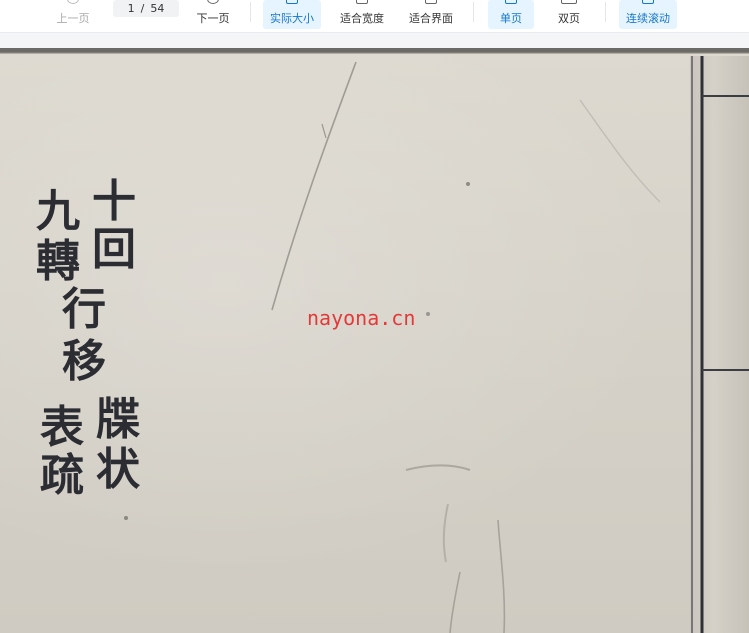 This screenshot has height=633, width=749. Describe the element at coordinates (511, 2) in the screenshot. I see `single-page-icon` at that location.